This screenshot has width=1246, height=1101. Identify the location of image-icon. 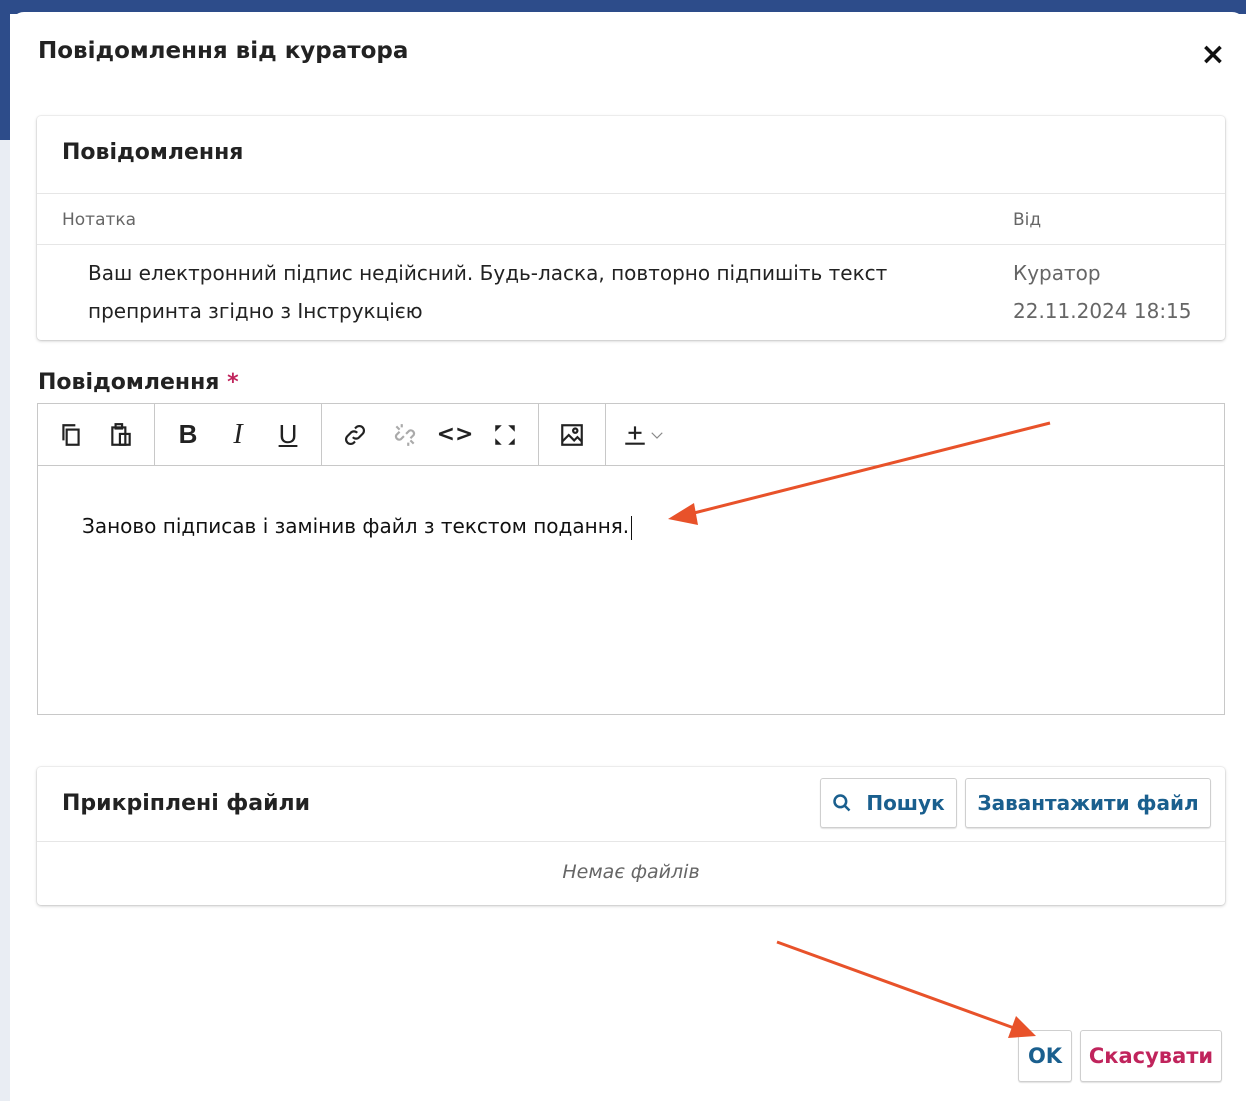
(572, 435).